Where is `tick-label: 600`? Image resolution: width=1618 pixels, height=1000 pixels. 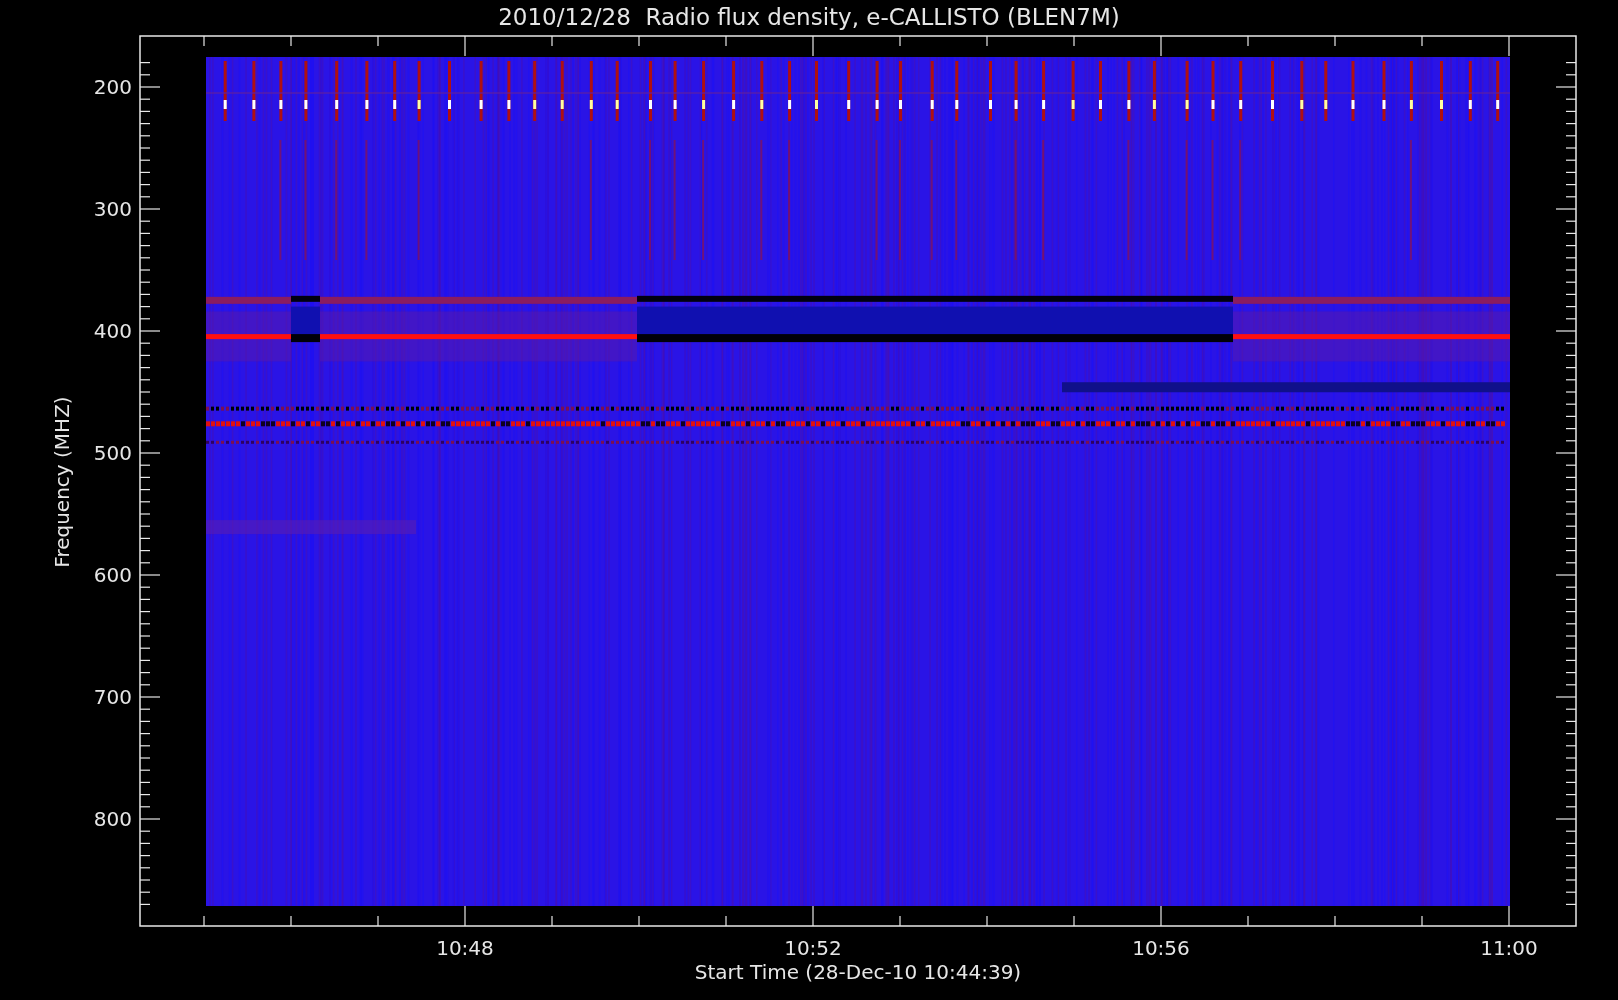 tick-label: 600 is located at coordinates (112, 575).